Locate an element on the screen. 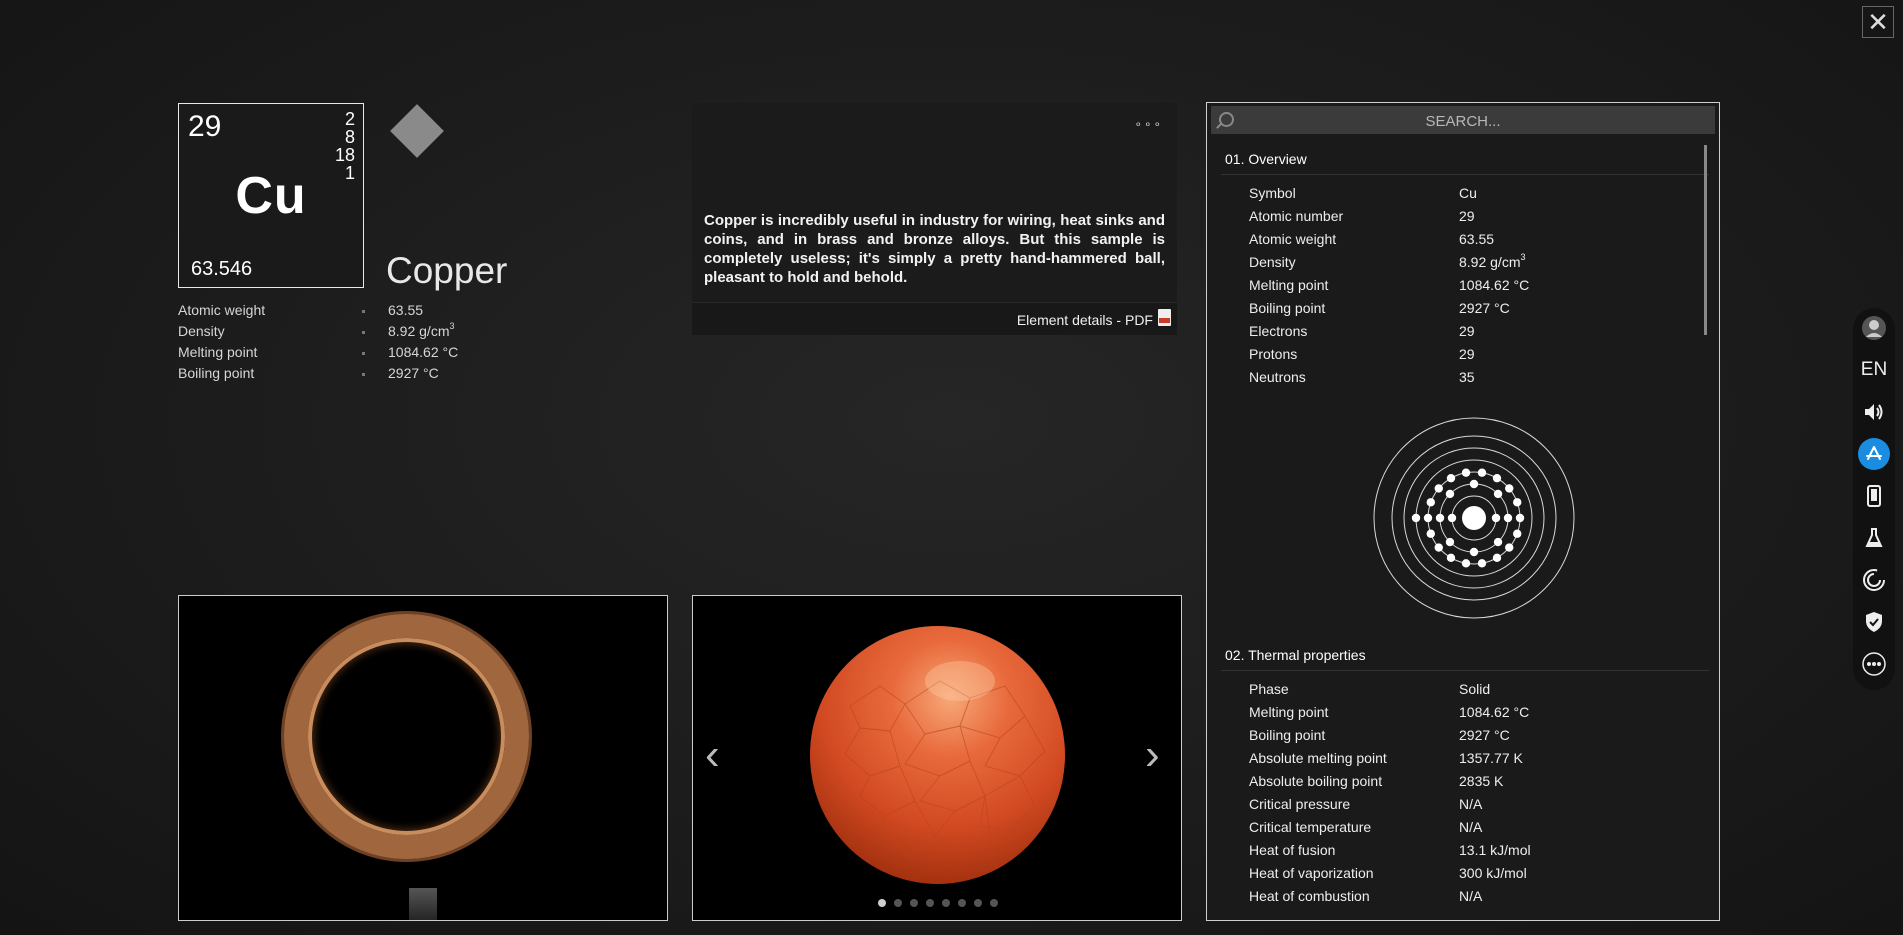 The image size is (1903, 935). summary-label: Boiling point is located at coordinates (216, 373).